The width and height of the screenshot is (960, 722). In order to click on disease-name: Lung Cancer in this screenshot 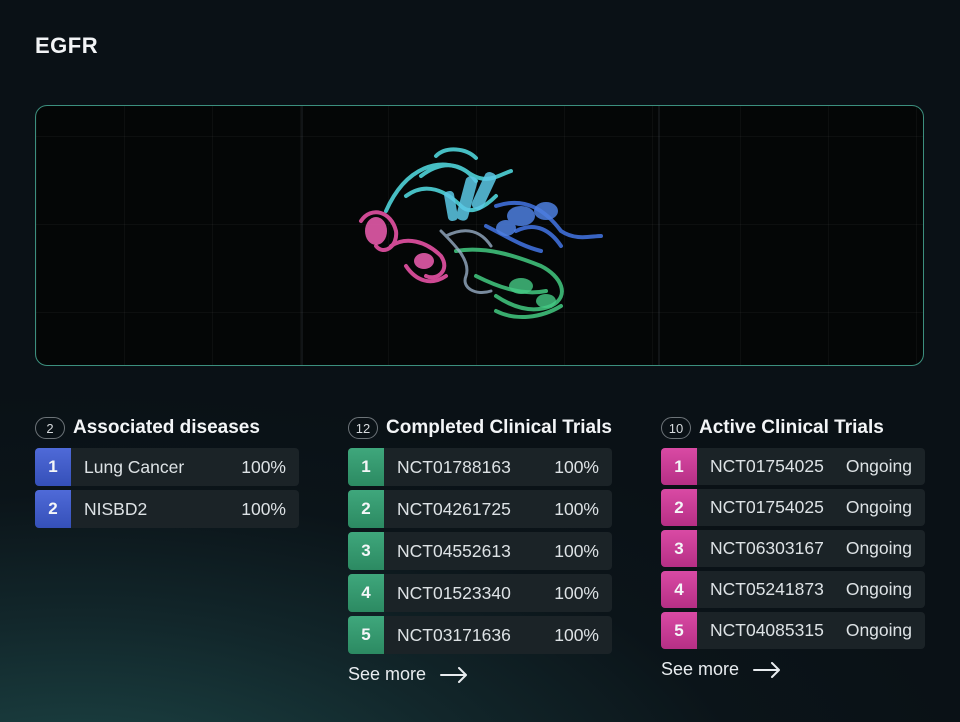, I will do `click(134, 466)`.